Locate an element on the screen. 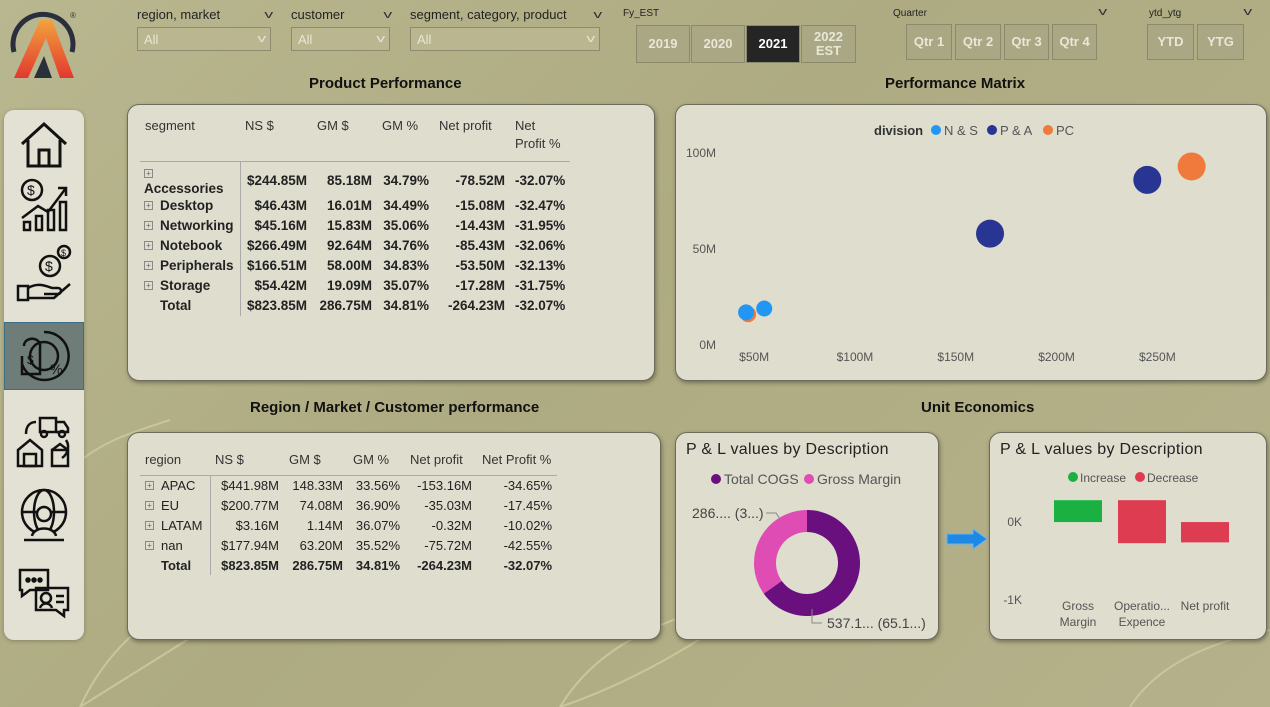 The width and height of the screenshot is (1270, 707). qtr-1-button: Qtr 1 is located at coordinates (929, 42).